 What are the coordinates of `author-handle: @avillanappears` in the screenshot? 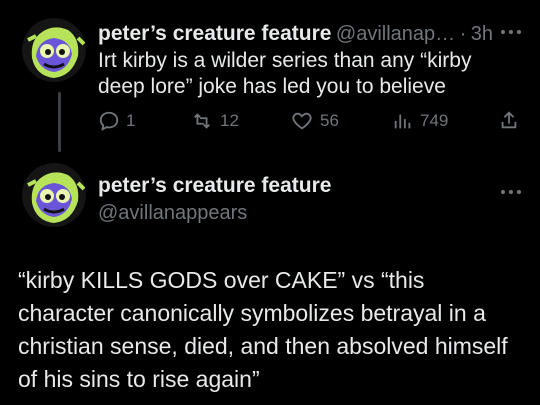 It's located at (172, 213).